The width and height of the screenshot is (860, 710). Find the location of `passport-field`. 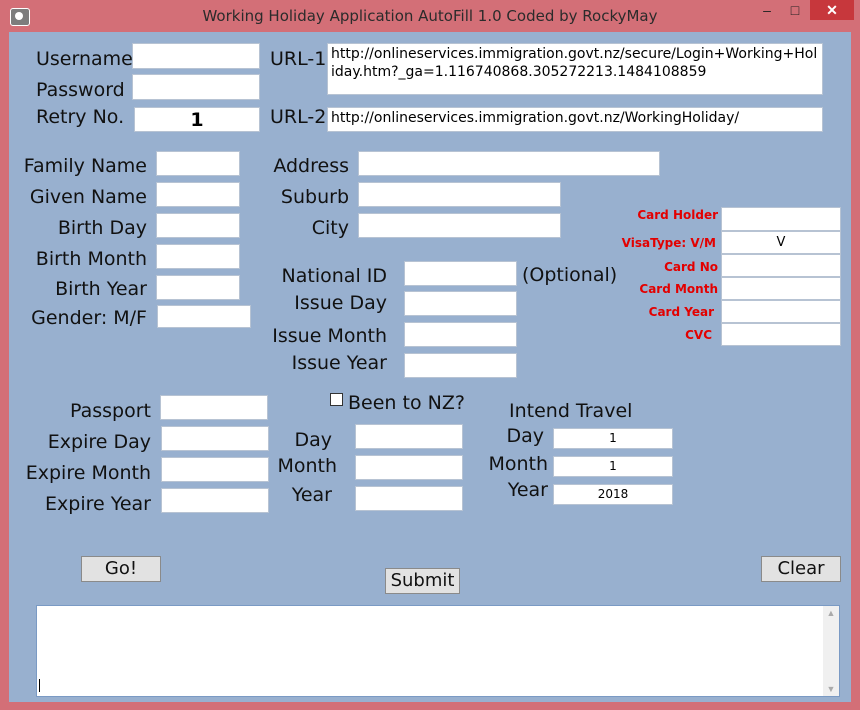

passport-field is located at coordinates (214, 407).